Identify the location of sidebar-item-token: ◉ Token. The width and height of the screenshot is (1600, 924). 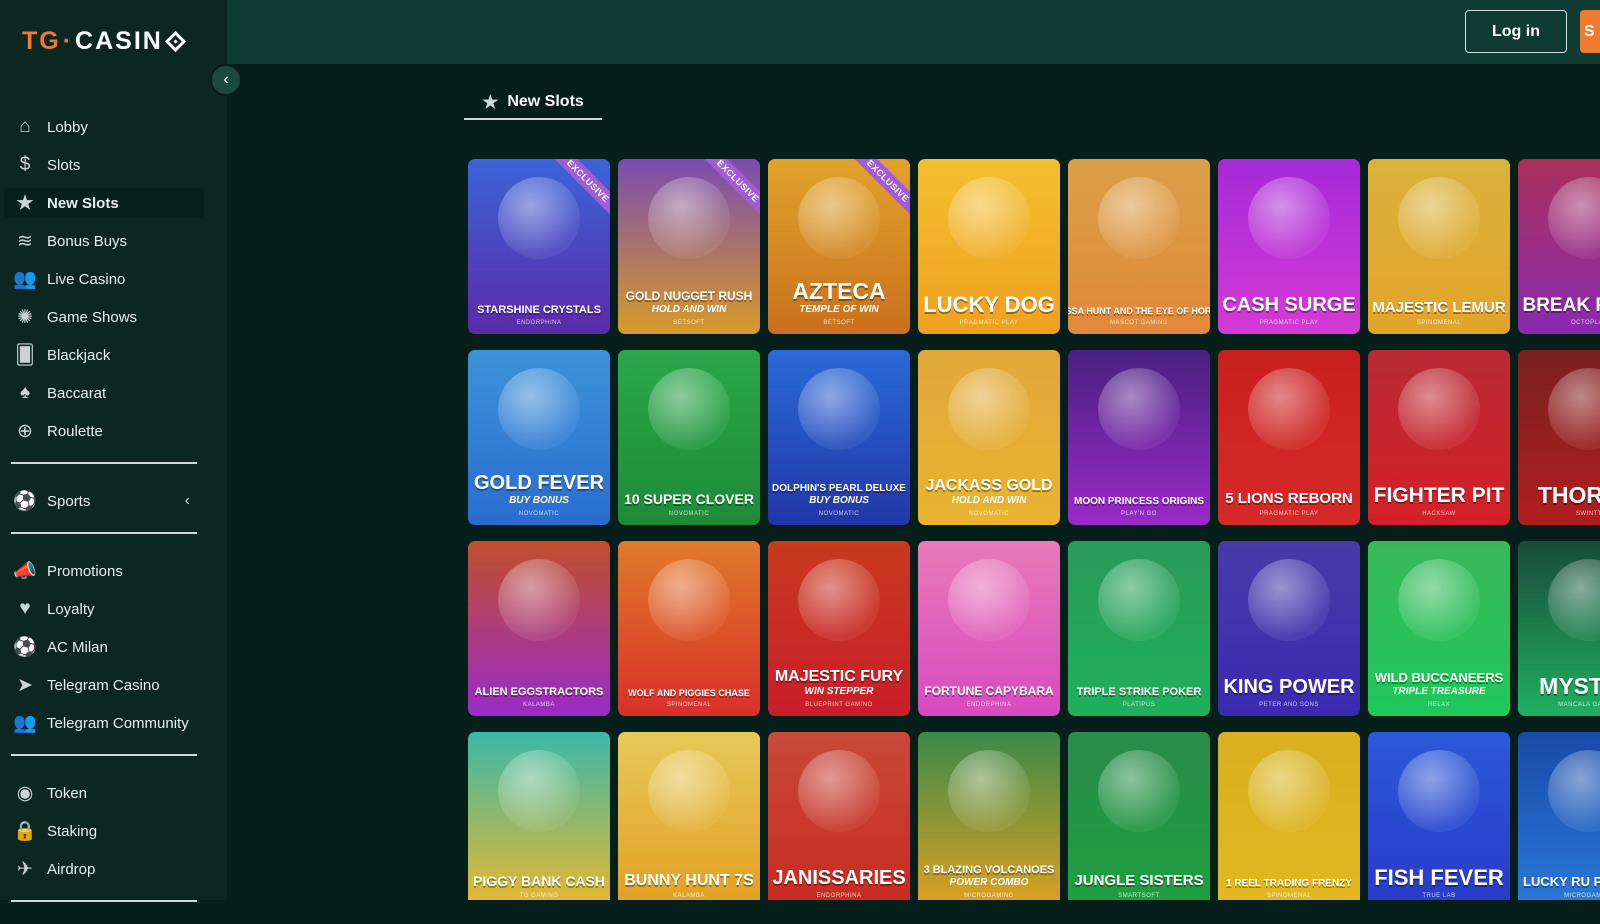
(104, 793).